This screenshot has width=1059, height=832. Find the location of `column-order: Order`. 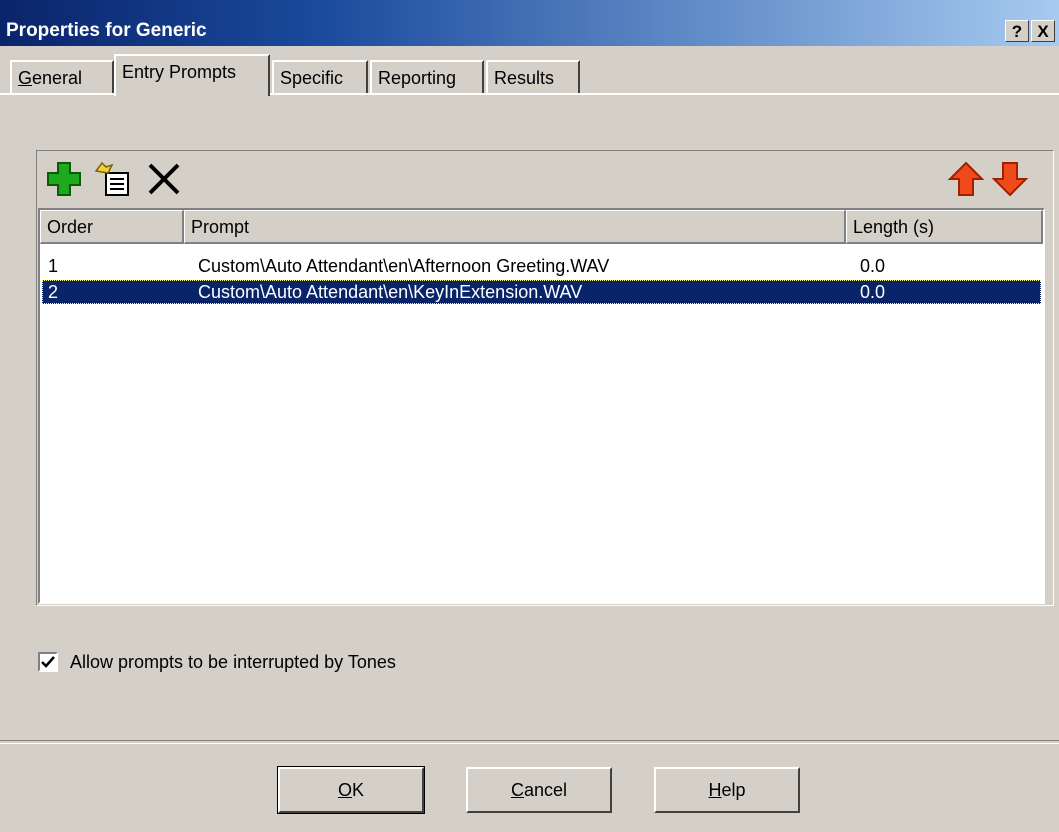

column-order: Order is located at coordinates (112, 227).